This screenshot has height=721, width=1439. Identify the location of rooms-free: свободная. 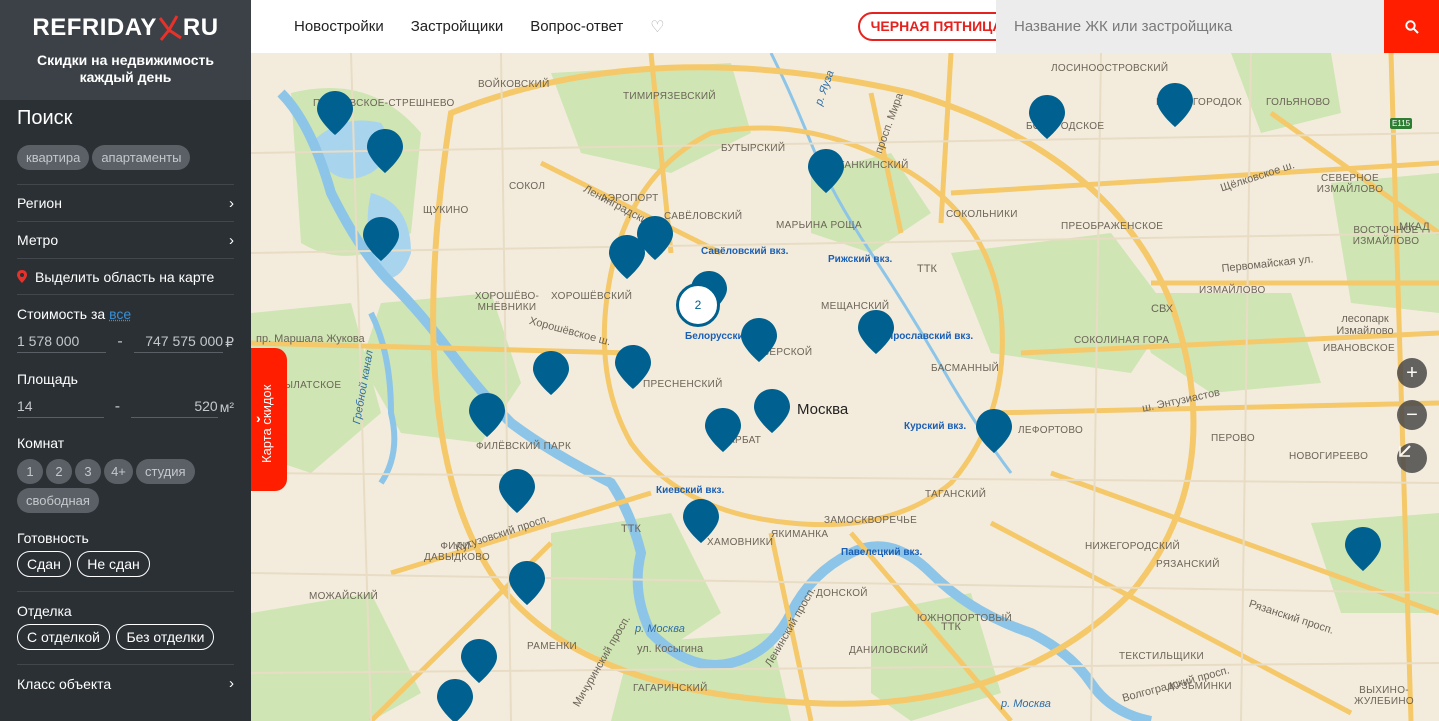
(58, 500).